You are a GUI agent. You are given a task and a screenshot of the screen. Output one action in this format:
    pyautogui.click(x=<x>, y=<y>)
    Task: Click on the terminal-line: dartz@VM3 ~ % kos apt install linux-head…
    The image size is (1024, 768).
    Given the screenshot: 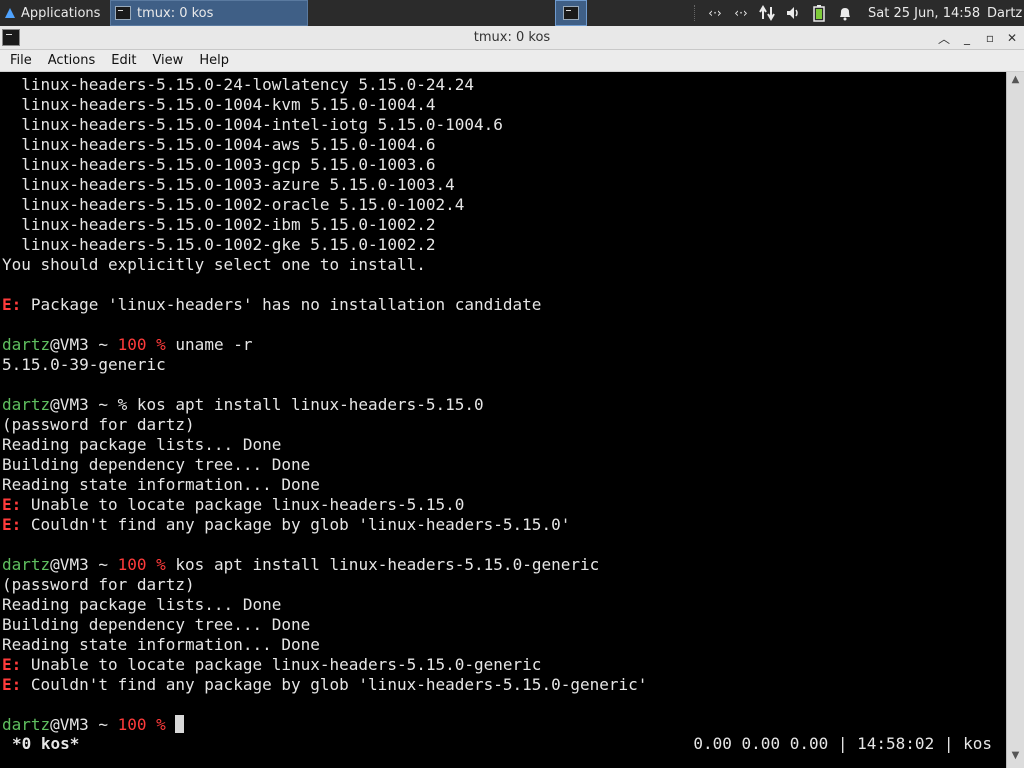 What is the action you would take?
    pyautogui.click(x=504, y=405)
    